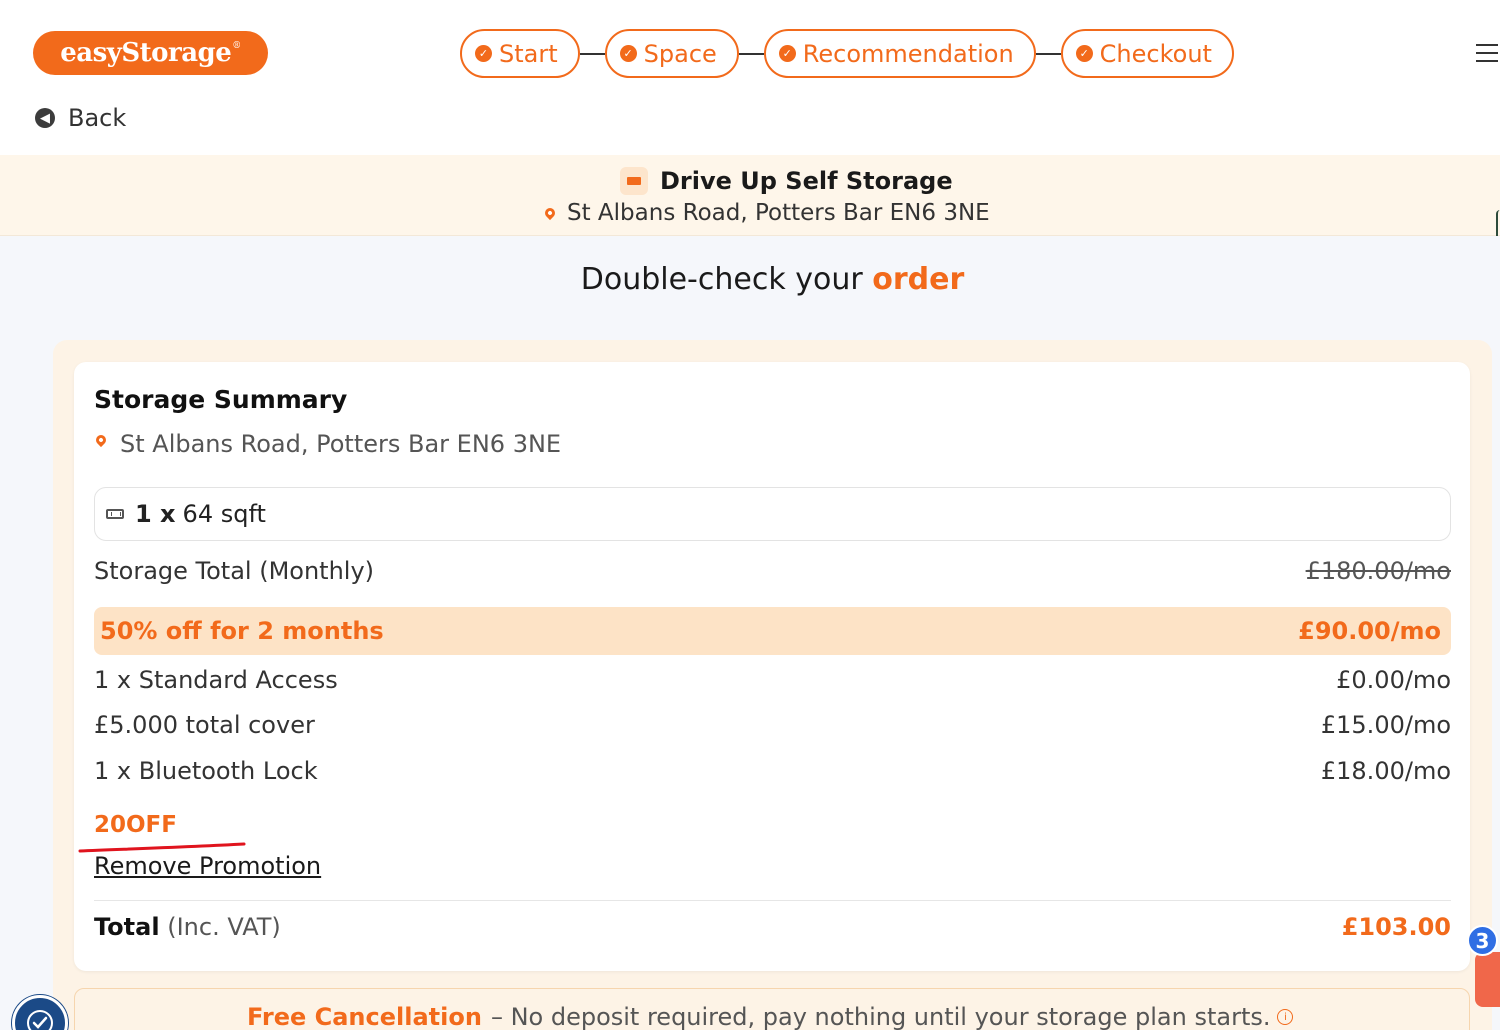  What do you see at coordinates (721, 279) in the screenshot?
I see `page-title-prefix: Double-check your` at bounding box center [721, 279].